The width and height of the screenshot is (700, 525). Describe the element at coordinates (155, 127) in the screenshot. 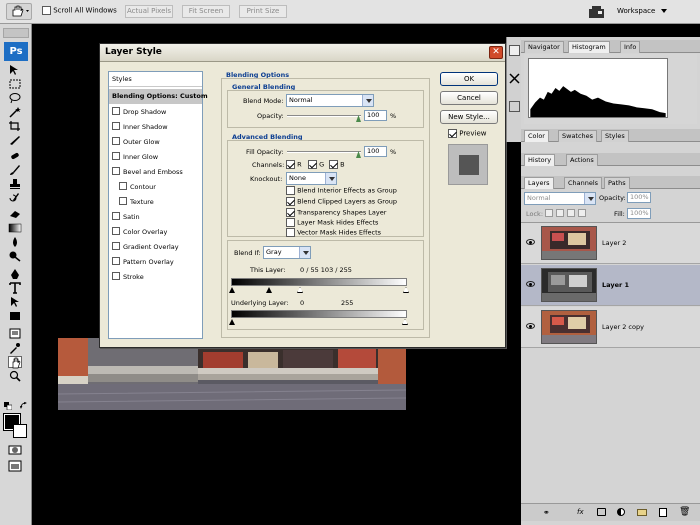

I see `styles-item-inner-shadow: Inner Shadow` at that location.